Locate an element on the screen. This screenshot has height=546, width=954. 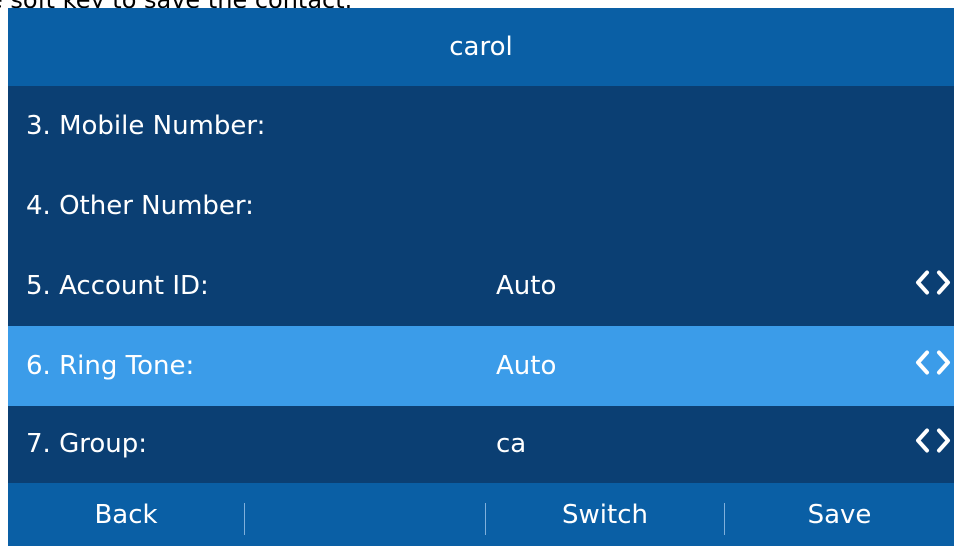
field-row-other-number: 4. Other Number: is located at coordinates (481, 206).